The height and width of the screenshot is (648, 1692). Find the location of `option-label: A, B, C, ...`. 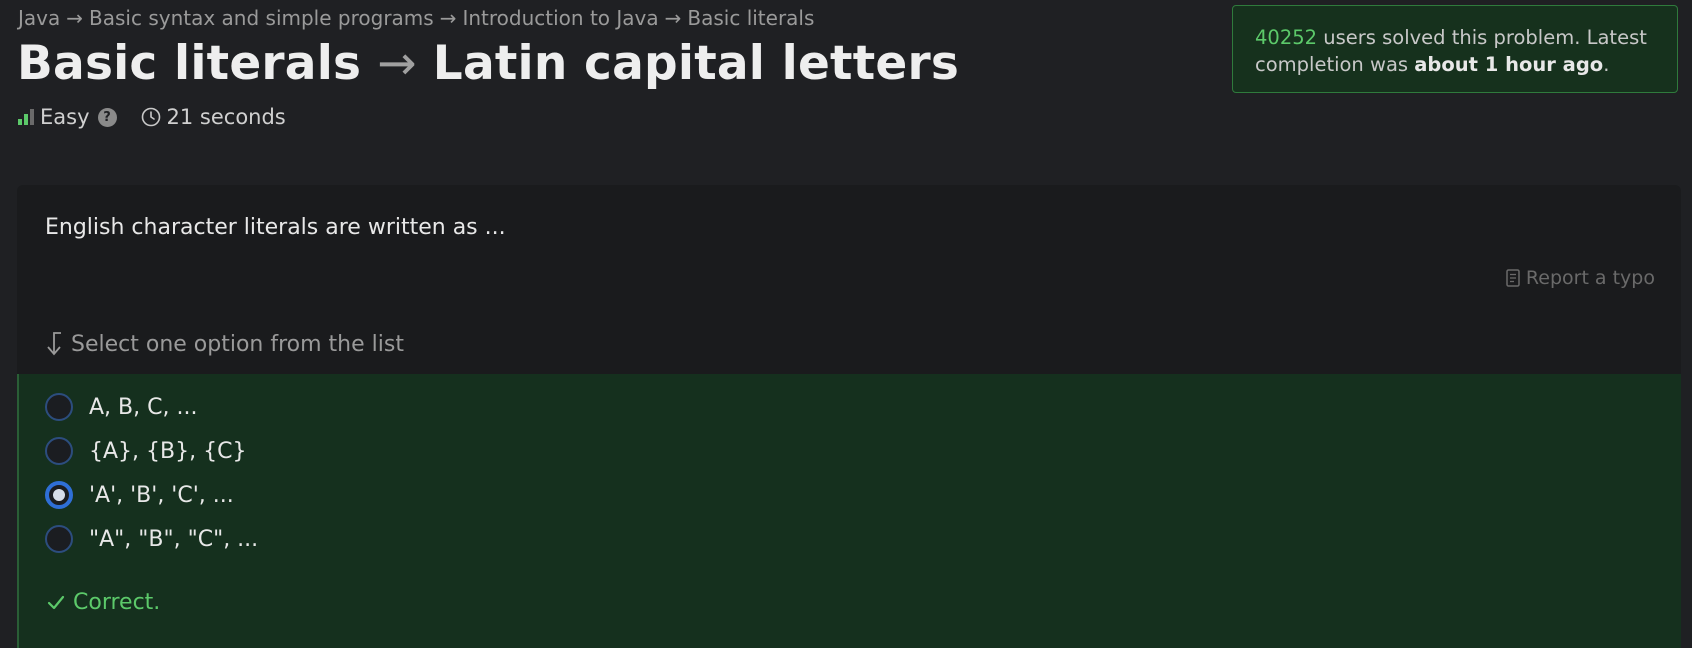

option-label: A, B, C, ... is located at coordinates (143, 407).